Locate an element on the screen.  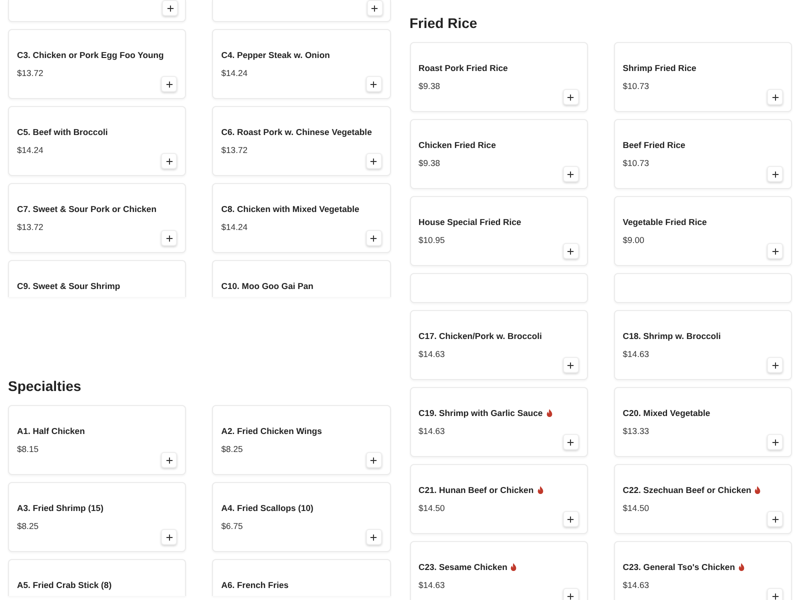
menu-item-card: House Special Fried Rice $10.95 is located at coordinates (499, 231).